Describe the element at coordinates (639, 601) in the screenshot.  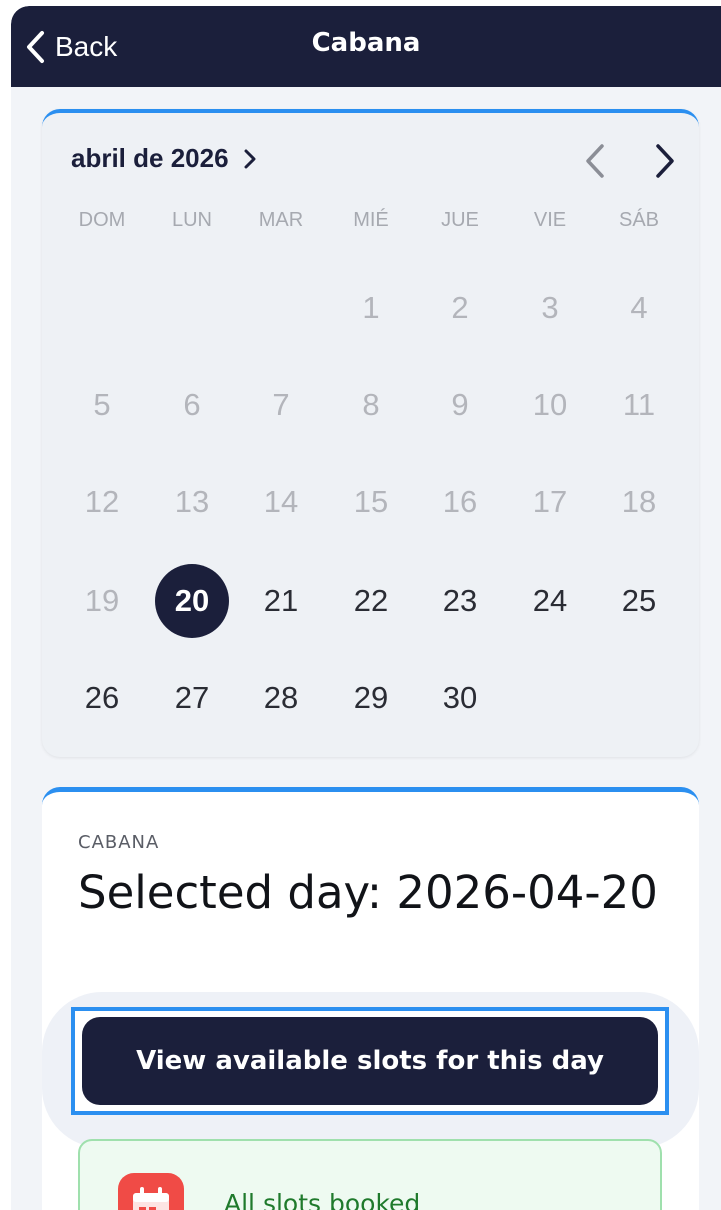
I see `day-cell: 25` at that location.